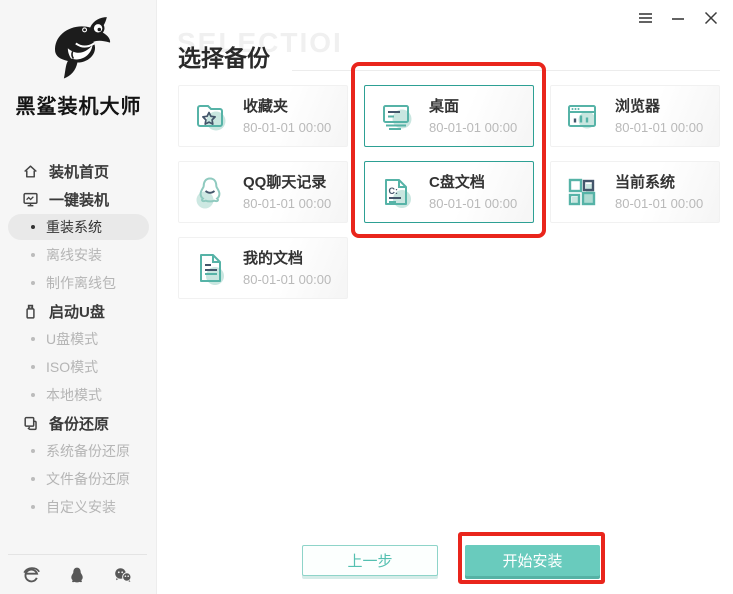 This screenshot has height=594, width=733. I want to click on sidebar-item-make-offline-pack: 制作离线包, so click(78, 283).